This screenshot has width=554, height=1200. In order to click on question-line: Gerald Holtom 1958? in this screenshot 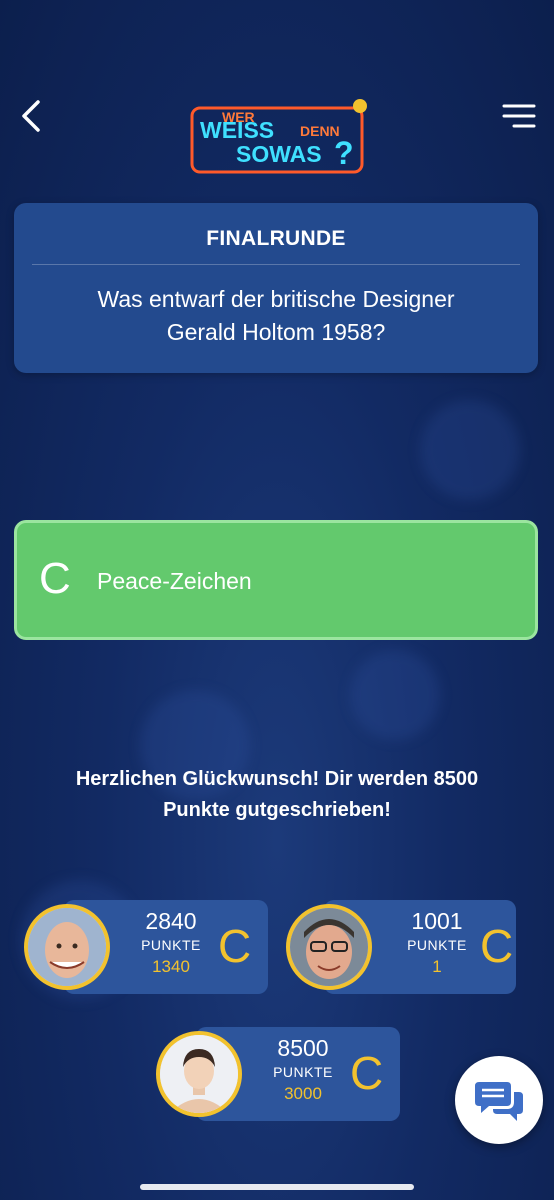, I will do `click(276, 332)`.